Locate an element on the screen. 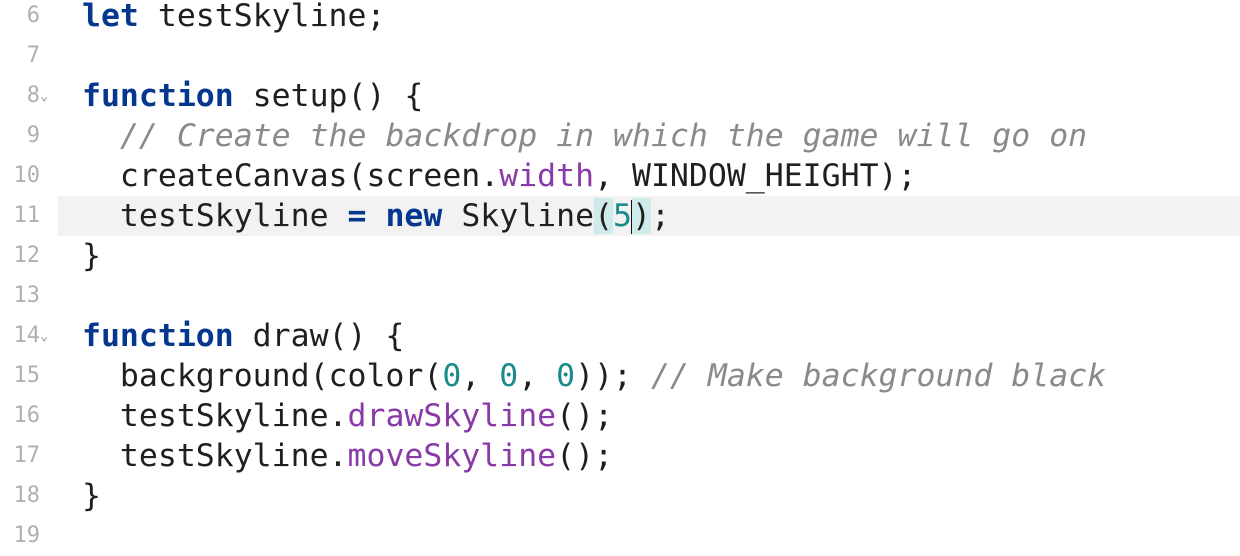  line-number: 14 is located at coordinates (27, 335).